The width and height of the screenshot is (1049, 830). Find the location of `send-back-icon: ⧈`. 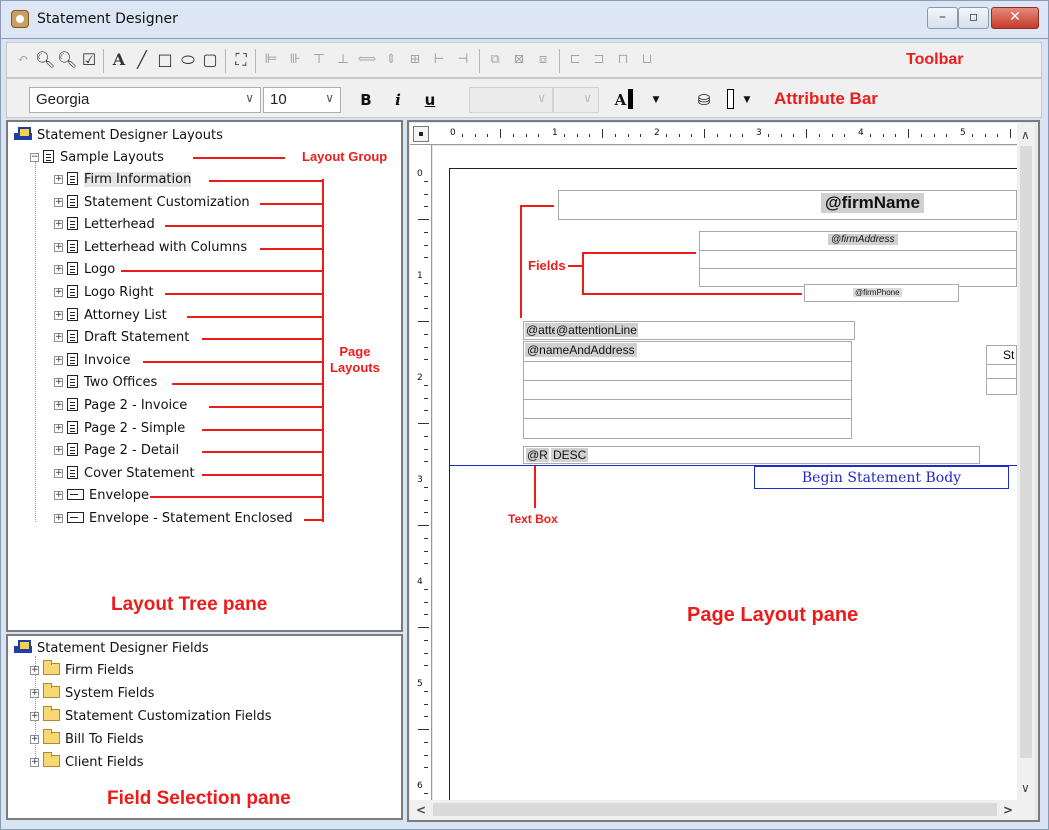

send-back-icon: ⧈ is located at coordinates (543, 60).